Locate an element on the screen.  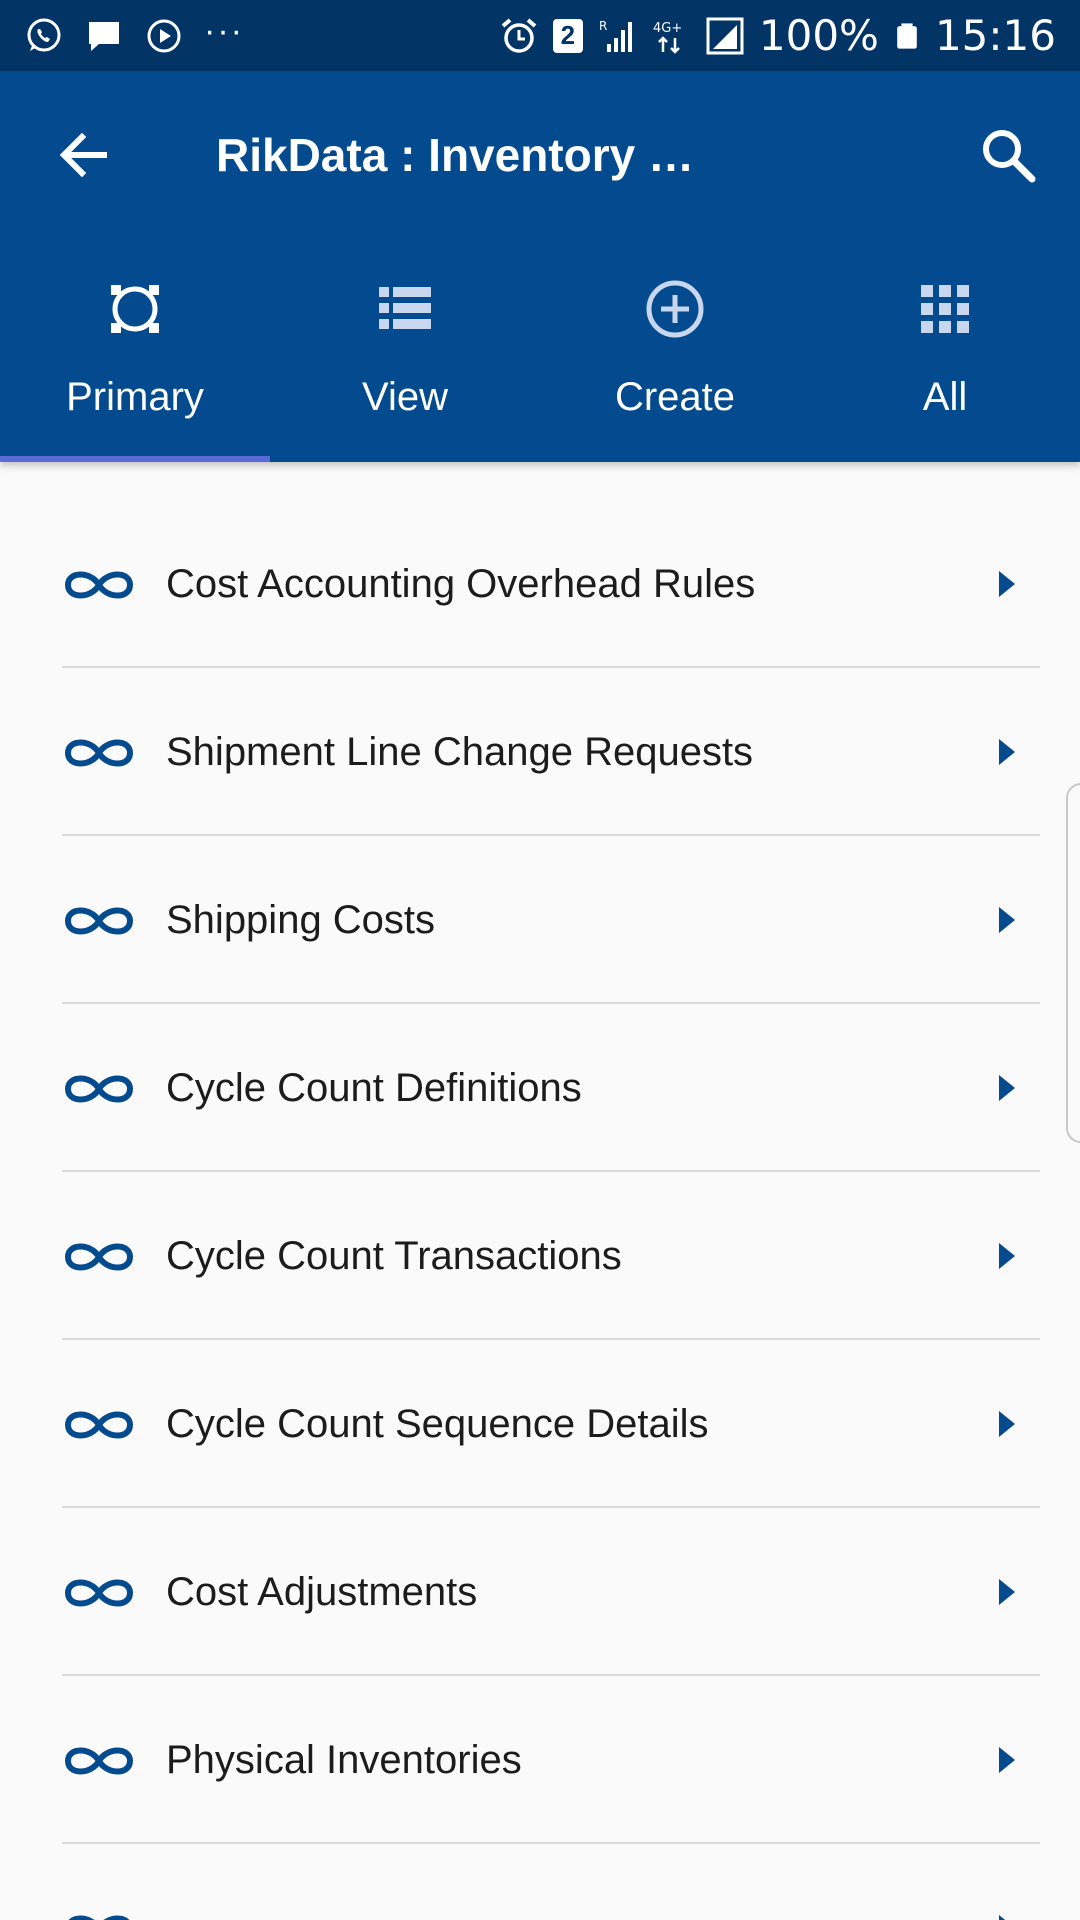
list-item: Cycle Count Definitions is located at coordinates (540, 1088).